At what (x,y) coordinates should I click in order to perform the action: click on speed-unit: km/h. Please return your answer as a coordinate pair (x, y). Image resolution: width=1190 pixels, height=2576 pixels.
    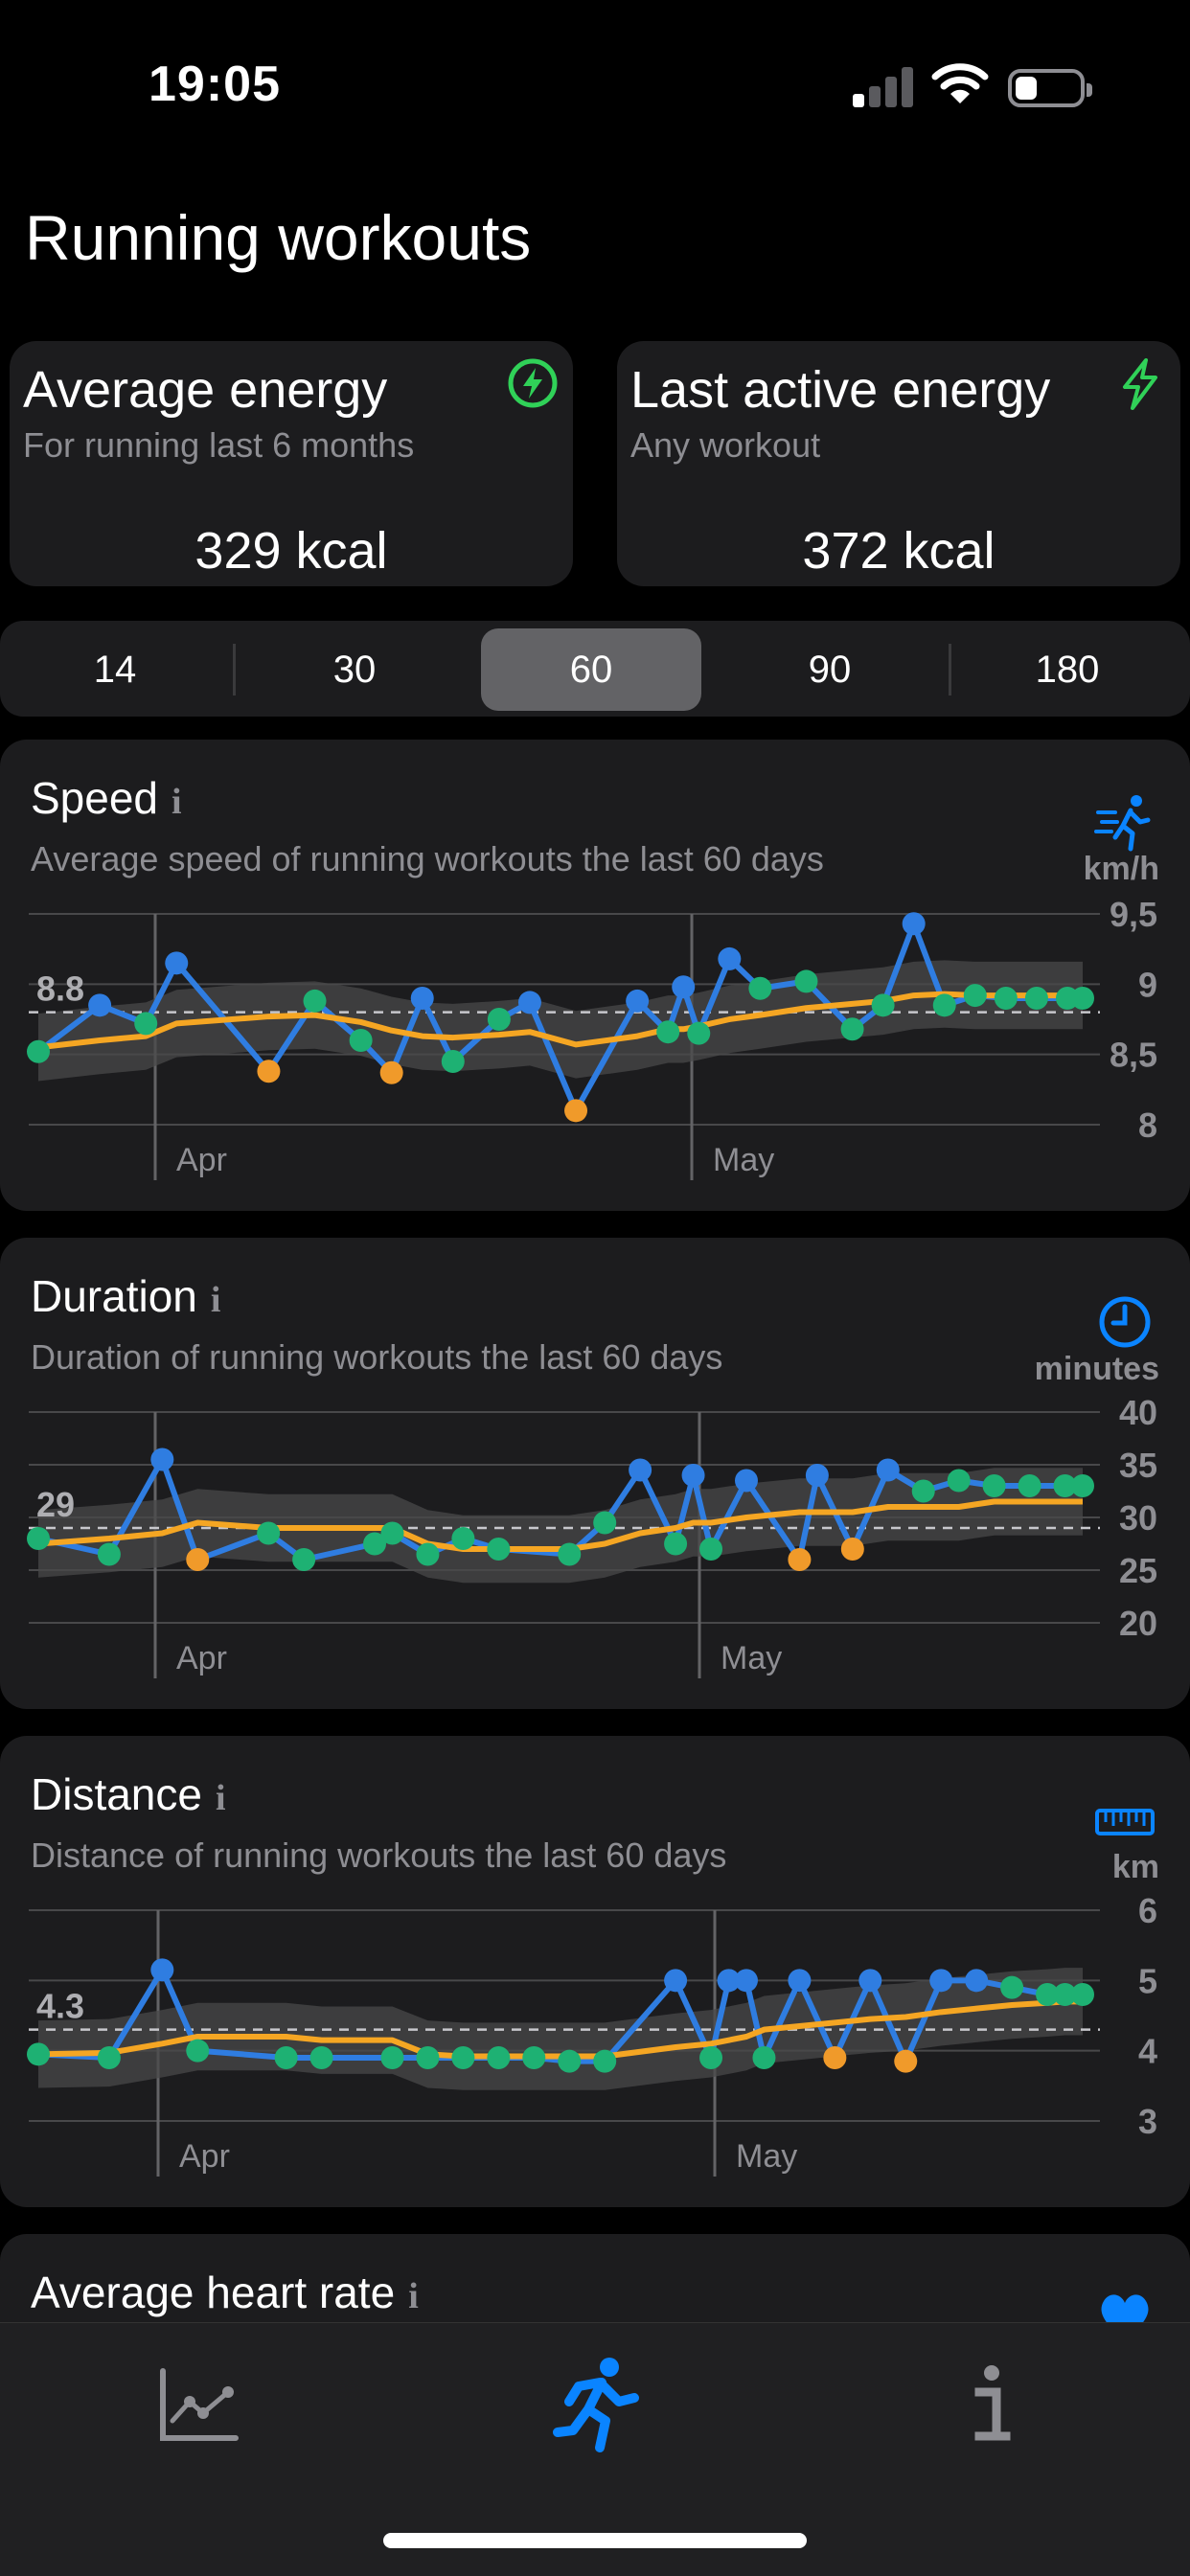
    Looking at the image, I should click on (1121, 869).